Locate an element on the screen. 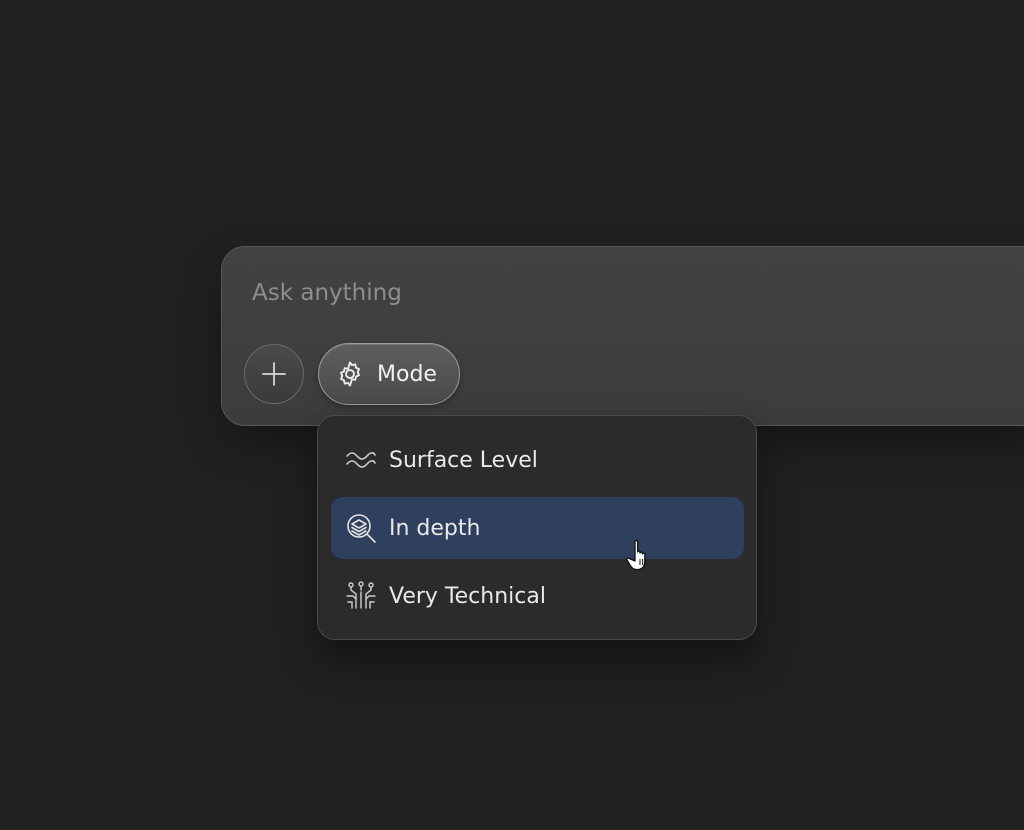 Image resolution: width=1024 pixels, height=830 pixels. menu-item-label: Surface Level is located at coordinates (463, 460).